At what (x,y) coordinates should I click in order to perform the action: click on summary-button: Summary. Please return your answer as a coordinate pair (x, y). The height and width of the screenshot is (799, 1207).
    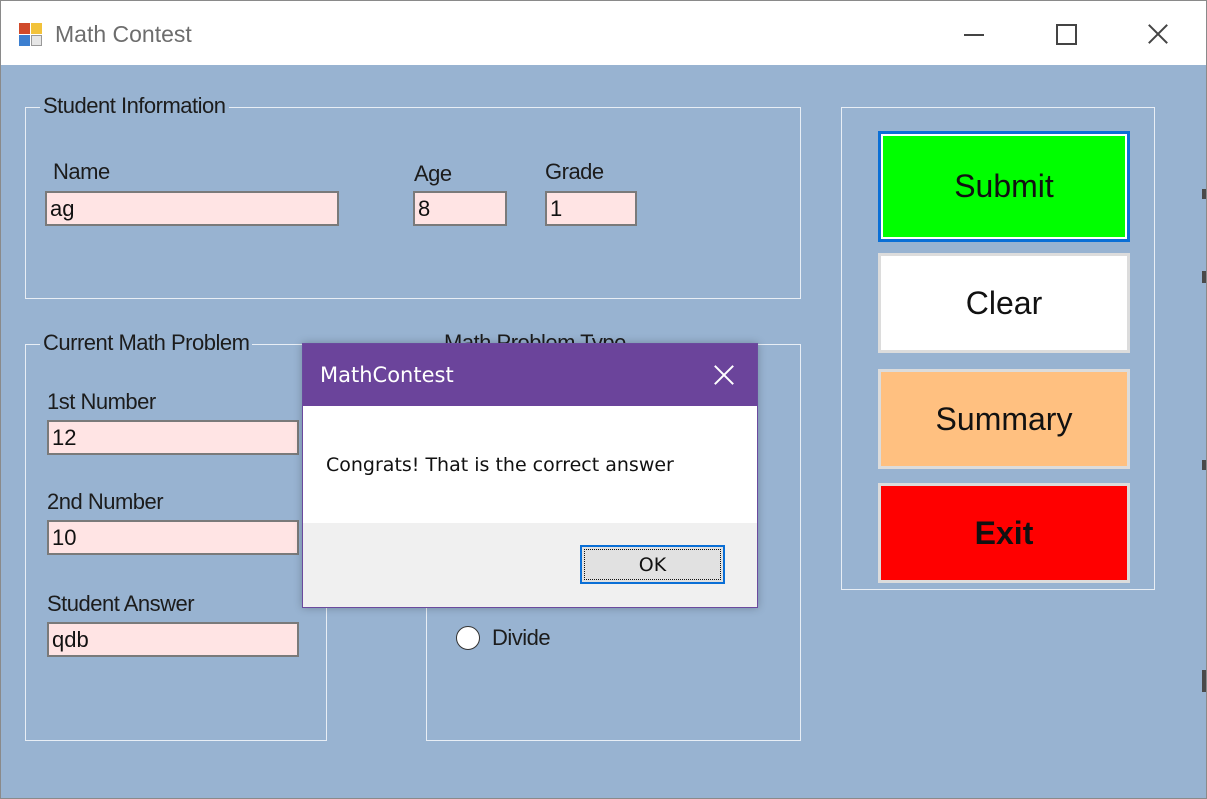
    Looking at the image, I should click on (1004, 419).